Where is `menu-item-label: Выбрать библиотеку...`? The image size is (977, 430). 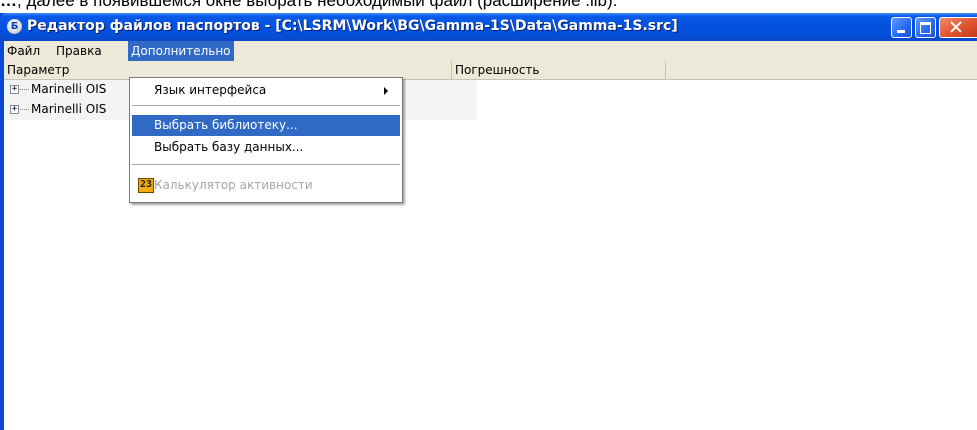 menu-item-label: Выбрать библиотеку... is located at coordinates (226, 125).